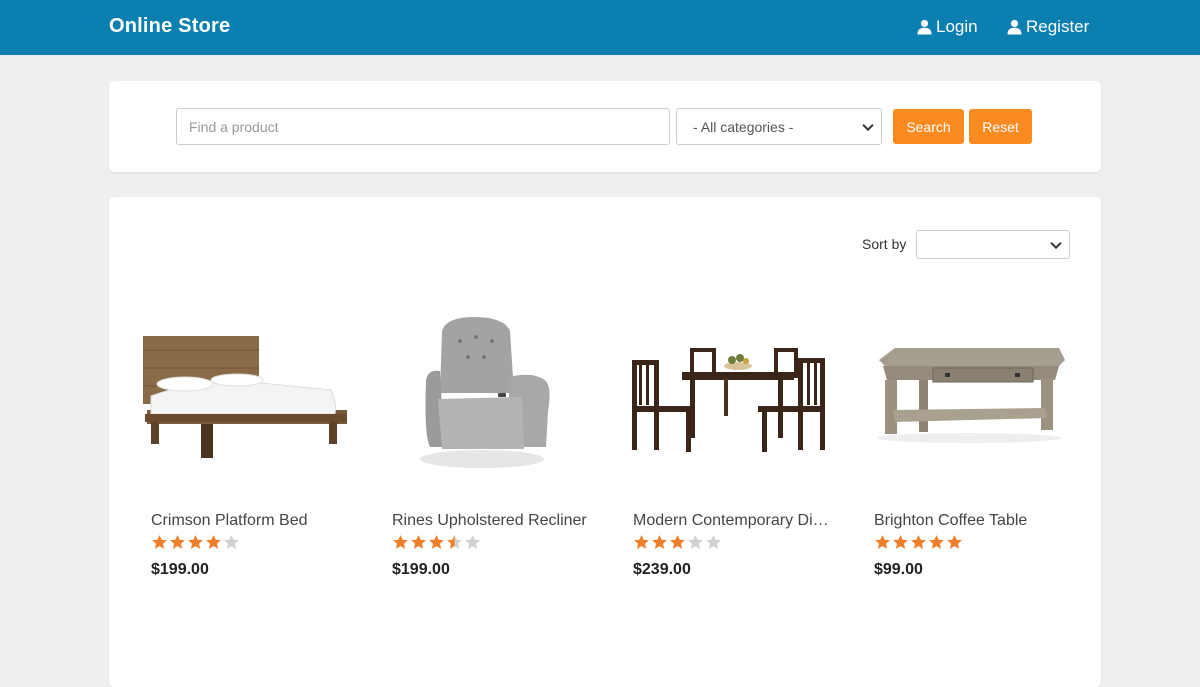  I want to click on sort-label: Sort by, so click(884, 244).